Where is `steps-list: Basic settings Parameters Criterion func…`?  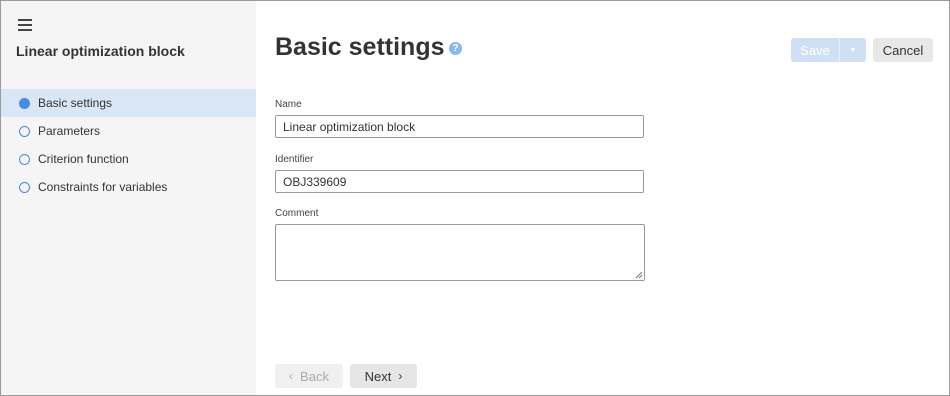
steps-list: Basic settings Parameters Criterion func… is located at coordinates (128, 145).